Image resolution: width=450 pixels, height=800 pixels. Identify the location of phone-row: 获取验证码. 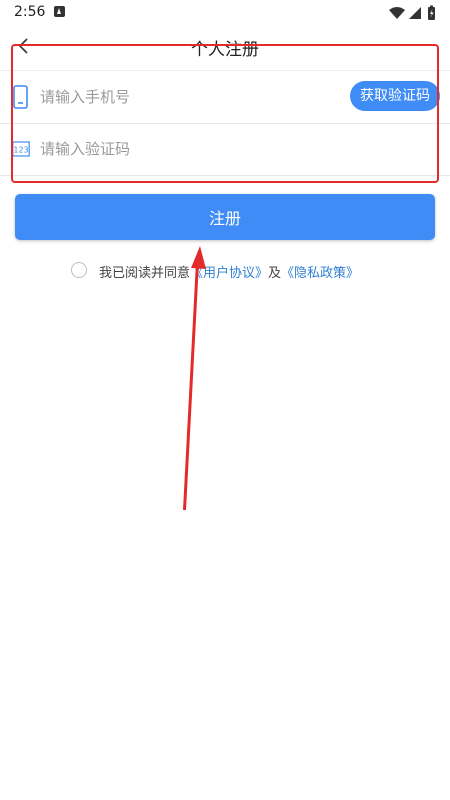
(225, 97).